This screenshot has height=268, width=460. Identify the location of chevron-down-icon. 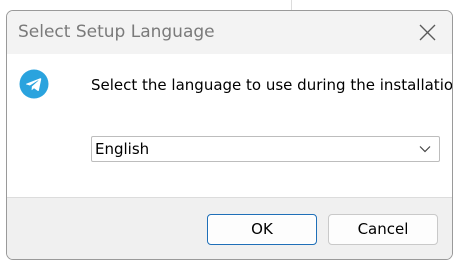
(425, 149).